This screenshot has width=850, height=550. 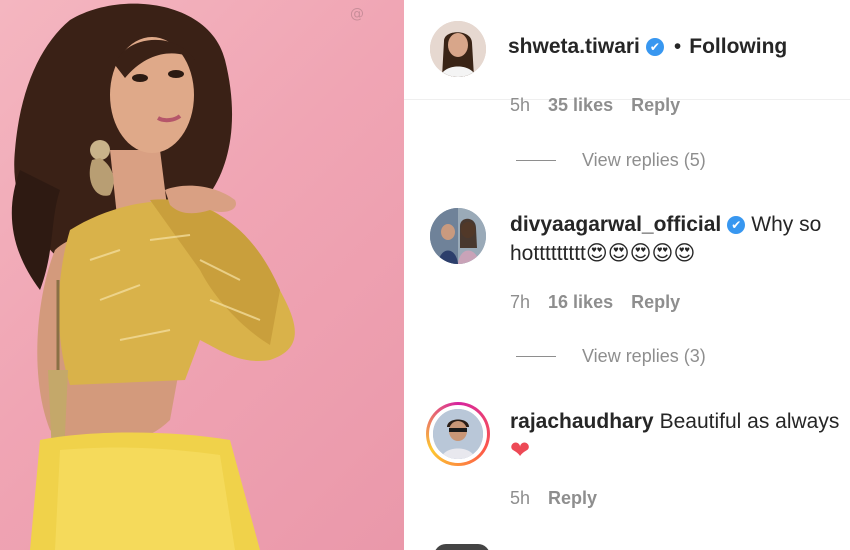 What do you see at coordinates (749, 421) in the screenshot?
I see `comment-text: Beautiful as always` at bounding box center [749, 421].